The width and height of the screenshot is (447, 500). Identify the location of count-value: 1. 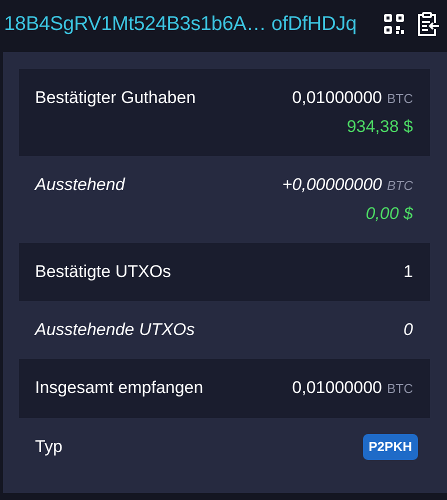
(408, 272).